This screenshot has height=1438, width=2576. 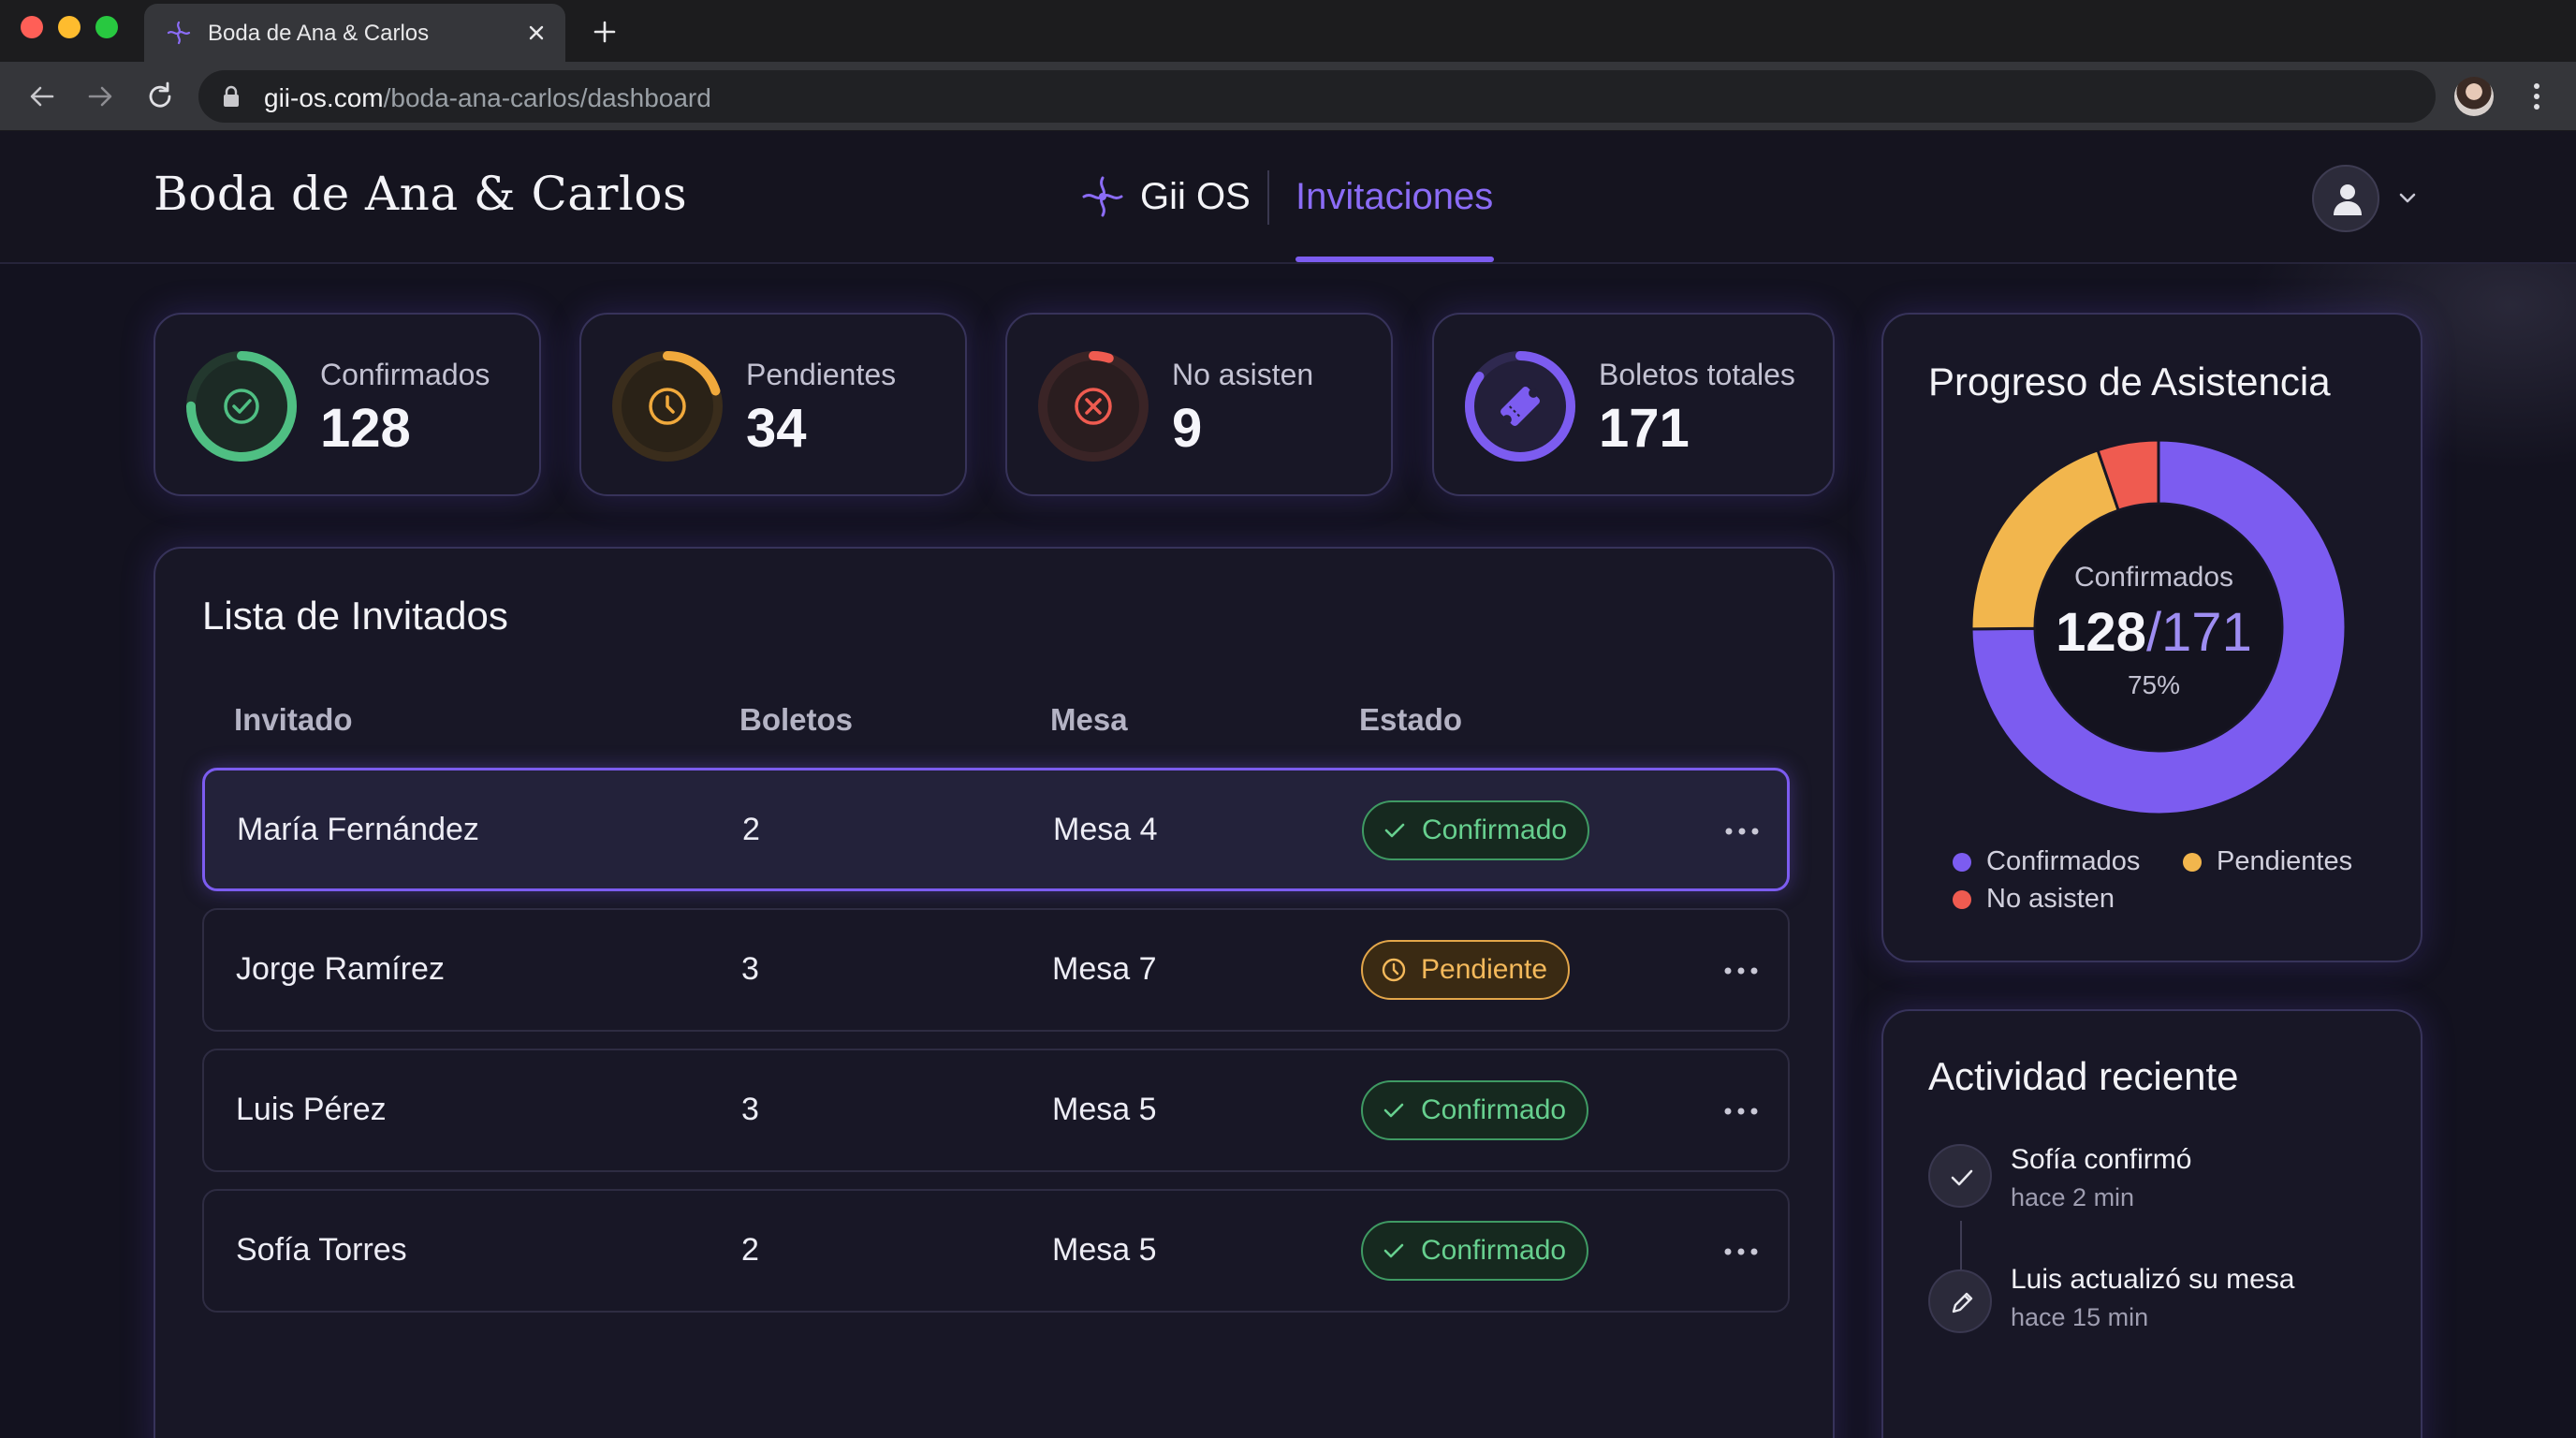 I want to click on legend-item-no-asisten: No asisten, so click(x=2034, y=899).